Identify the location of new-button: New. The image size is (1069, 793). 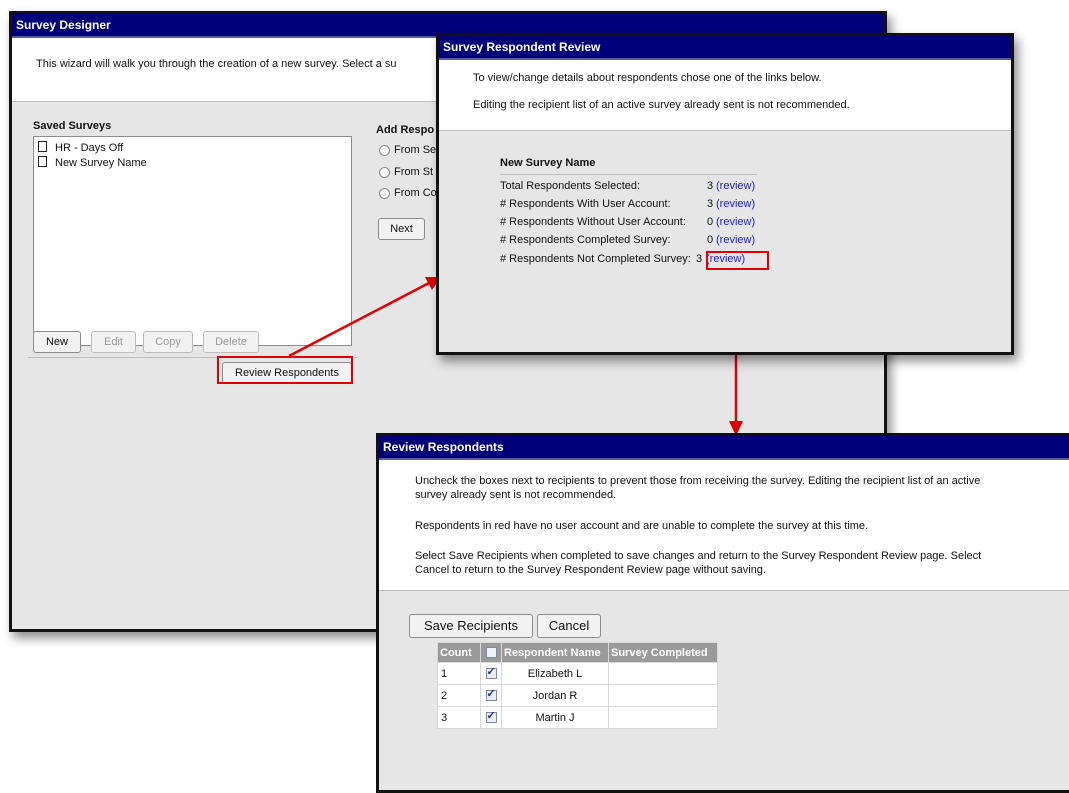
(57, 342).